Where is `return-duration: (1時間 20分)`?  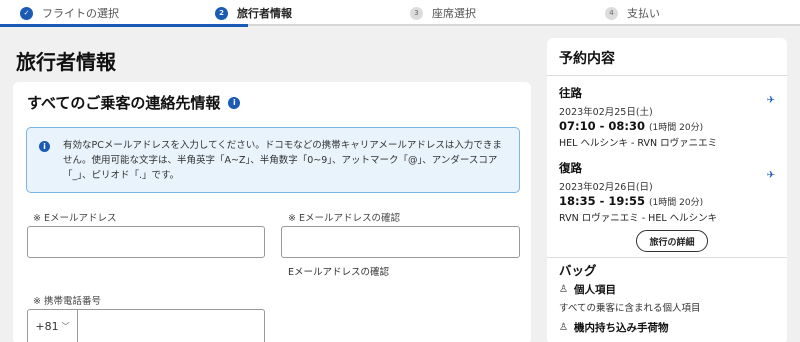
return-duration: (1時間 20分) is located at coordinates (676, 203).